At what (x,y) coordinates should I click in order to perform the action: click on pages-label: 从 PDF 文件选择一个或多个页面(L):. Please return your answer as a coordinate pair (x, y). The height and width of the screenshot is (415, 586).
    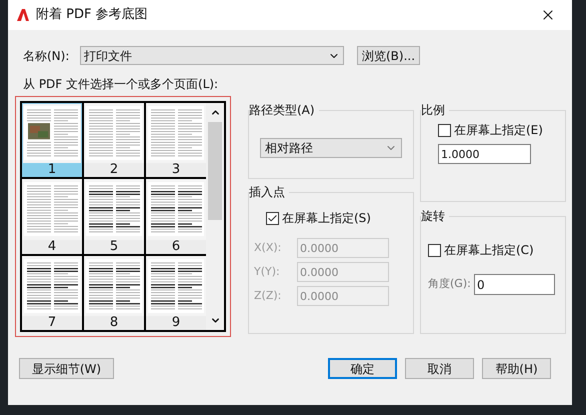
    Looking at the image, I should click on (121, 84).